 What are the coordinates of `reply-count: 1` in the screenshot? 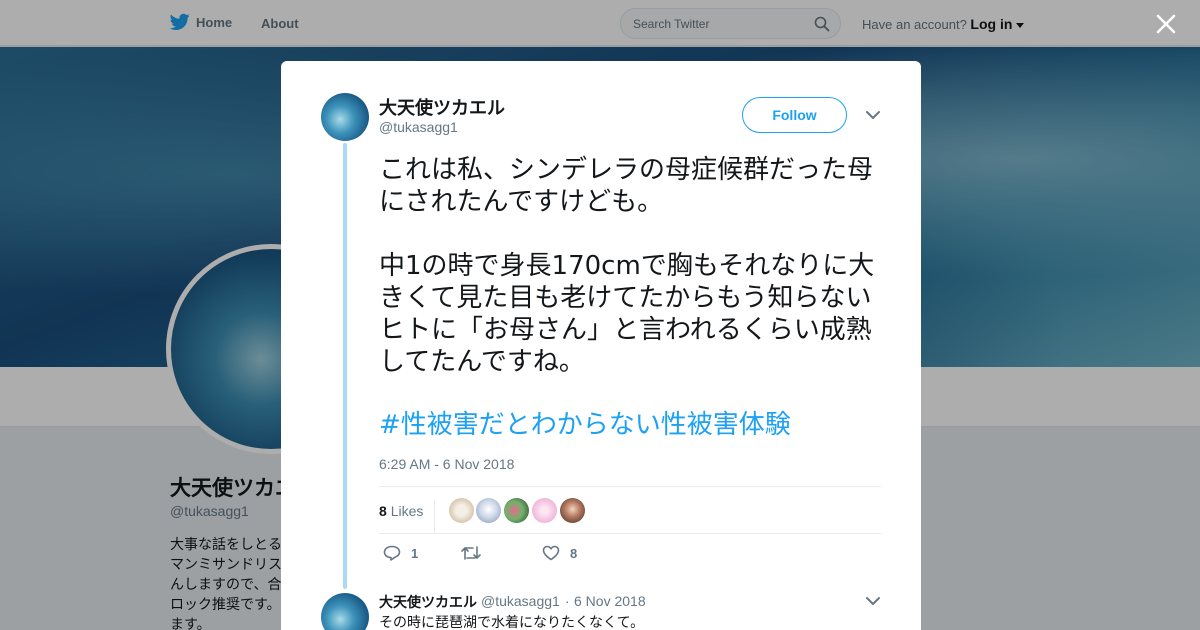 It's located at (415, 553).